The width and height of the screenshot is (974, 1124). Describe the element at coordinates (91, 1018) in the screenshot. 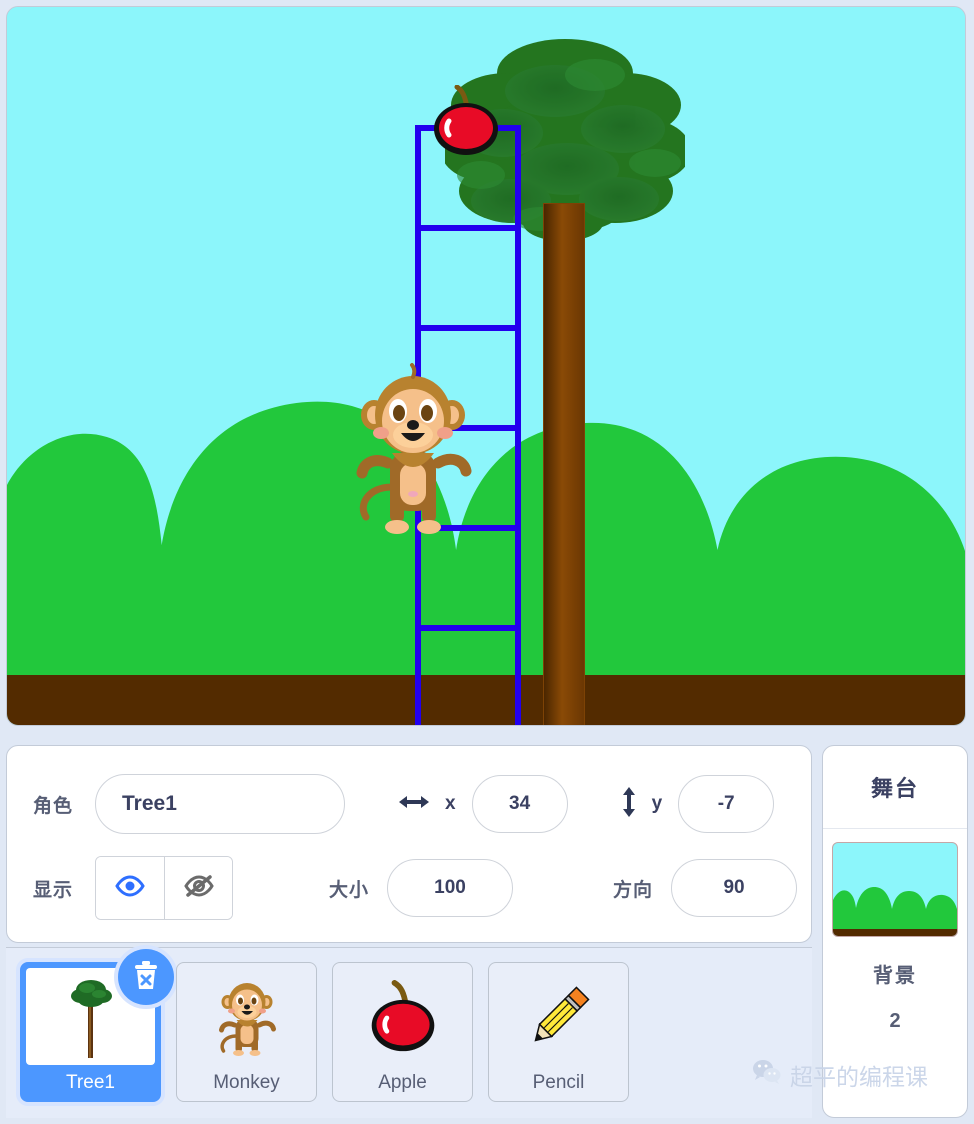

I see `tree-thumbnail-icon` at that location.